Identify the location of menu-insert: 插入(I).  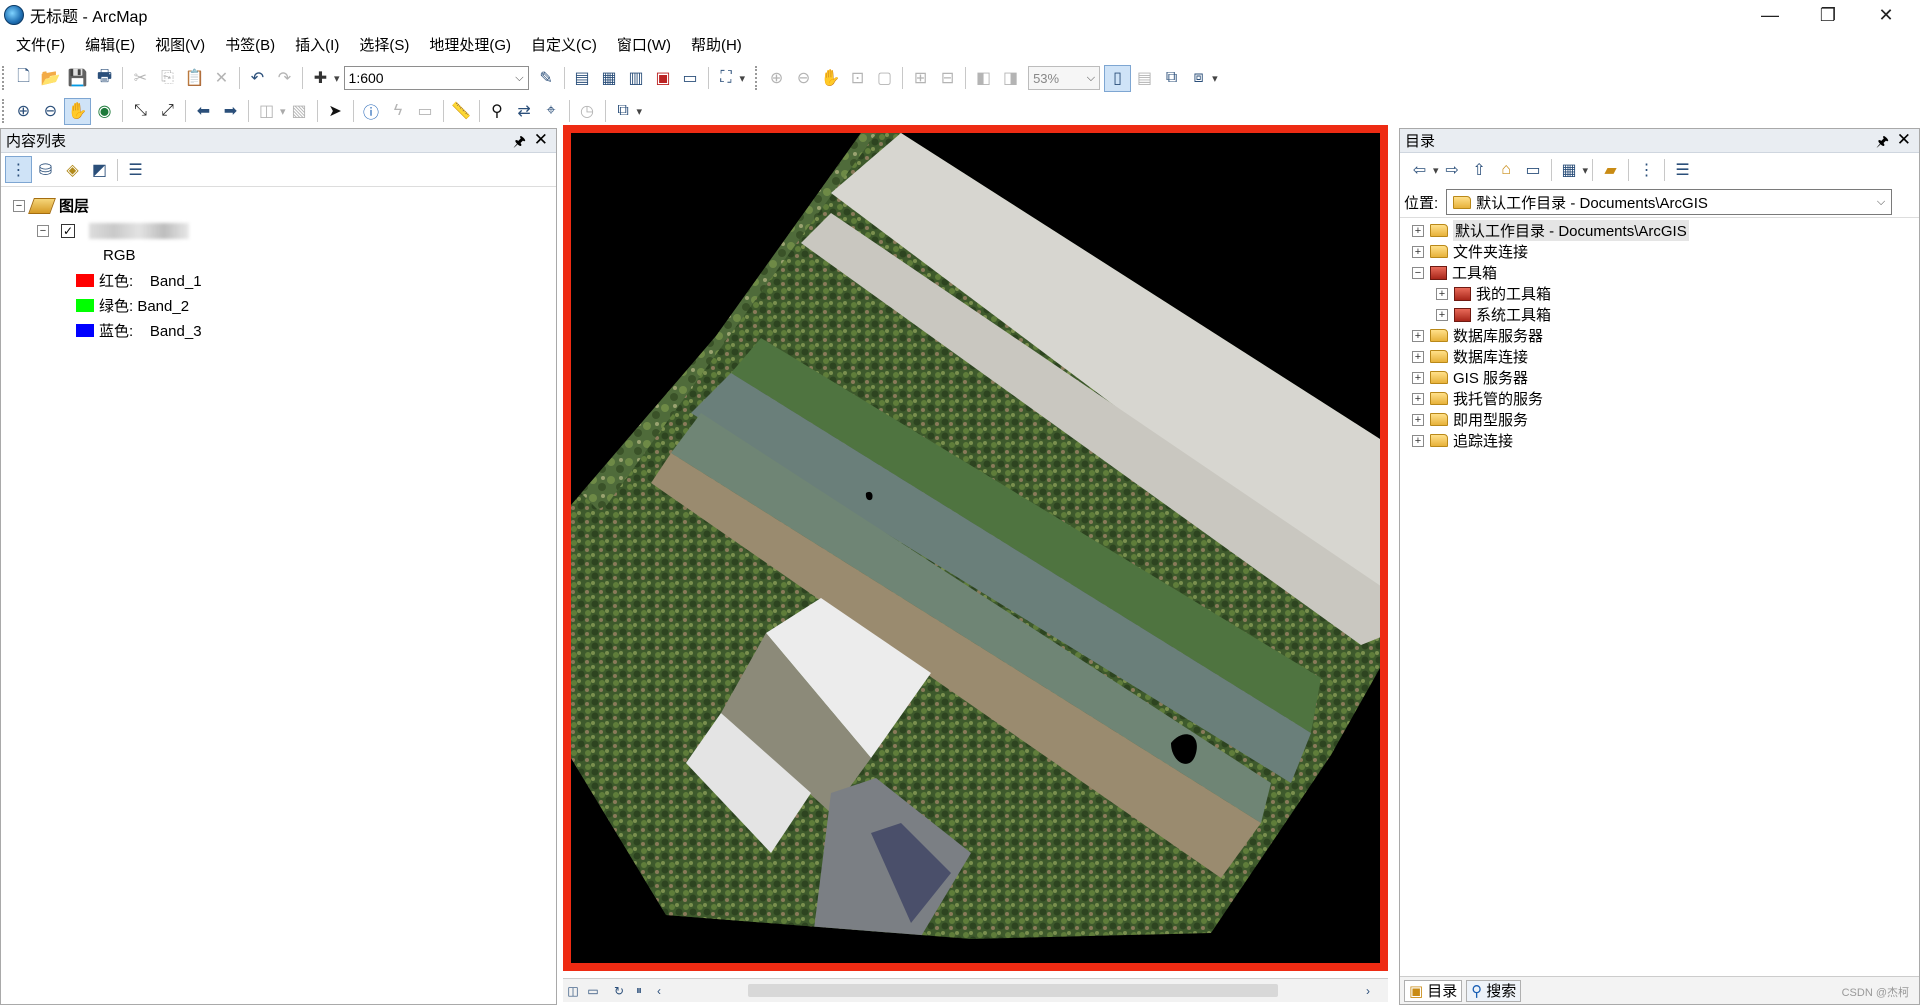
(317, 46).